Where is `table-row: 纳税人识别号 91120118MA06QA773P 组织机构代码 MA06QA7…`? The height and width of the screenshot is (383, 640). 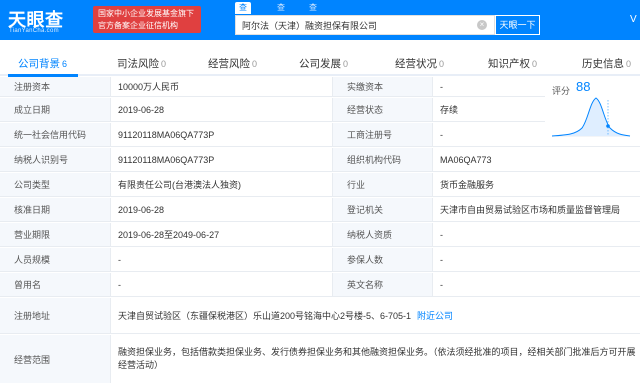
table-row: 纳税人识别号 91120118MA06QA773P 组织机构代码 MA06QA7… is located at coordinates (320, 160).